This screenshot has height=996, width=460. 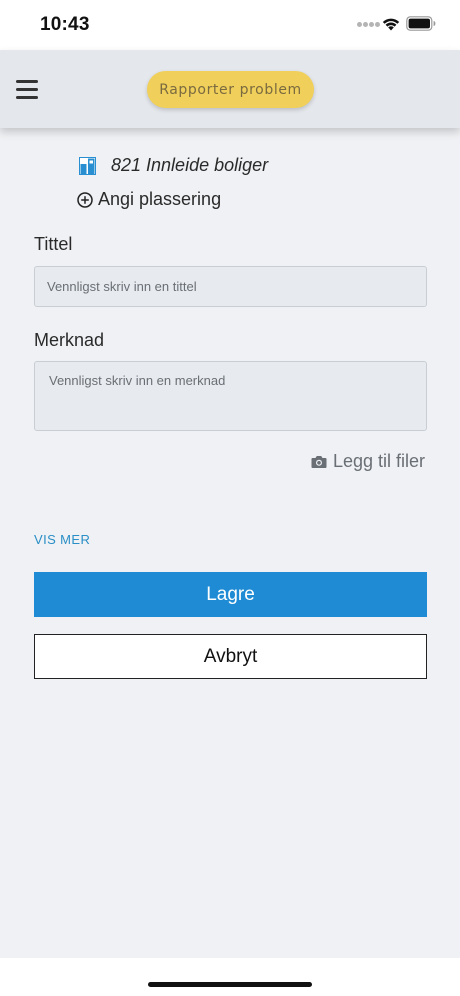 What do you see at coordinates (230, 594) in the screenshot?
I see `save-button: Lagre` at bounding box center [230, 594].